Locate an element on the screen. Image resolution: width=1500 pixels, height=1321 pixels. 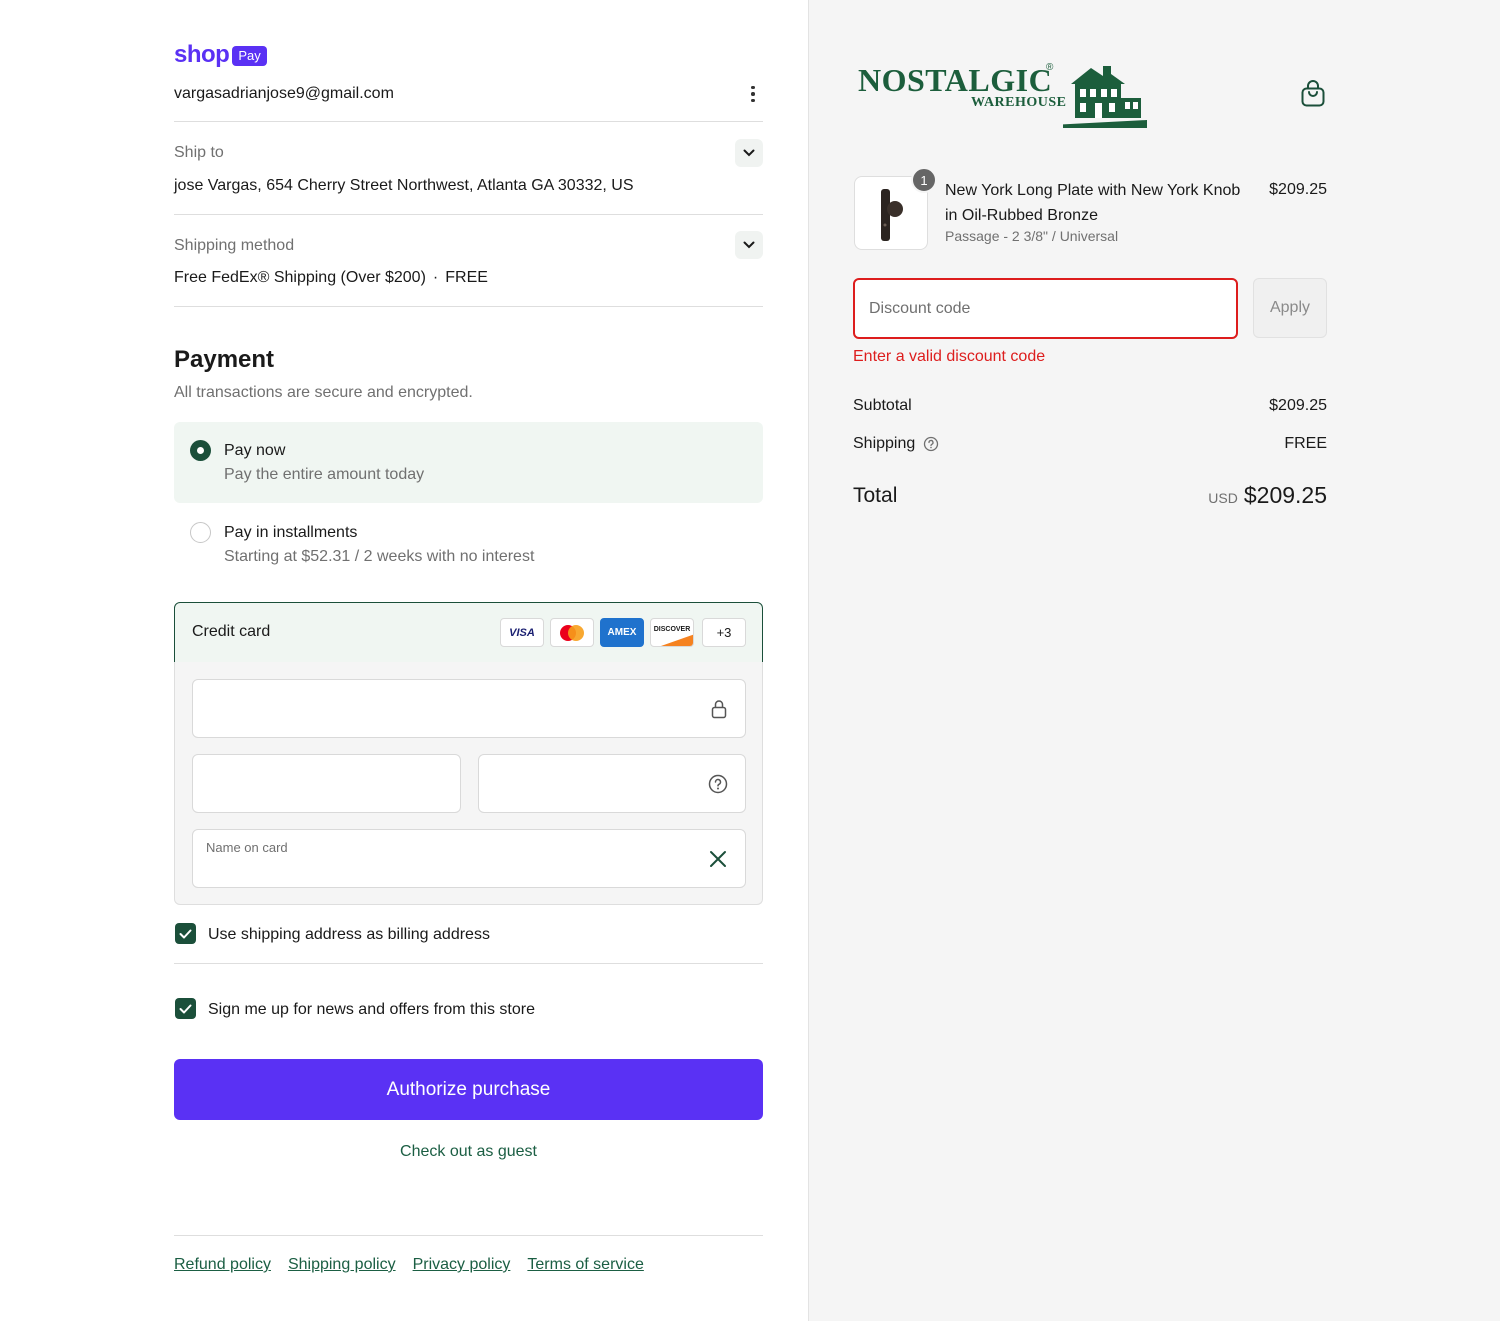
store-logo: NOSTALGIC ® WAREHOUSE is located at coordinates (1003, 94).